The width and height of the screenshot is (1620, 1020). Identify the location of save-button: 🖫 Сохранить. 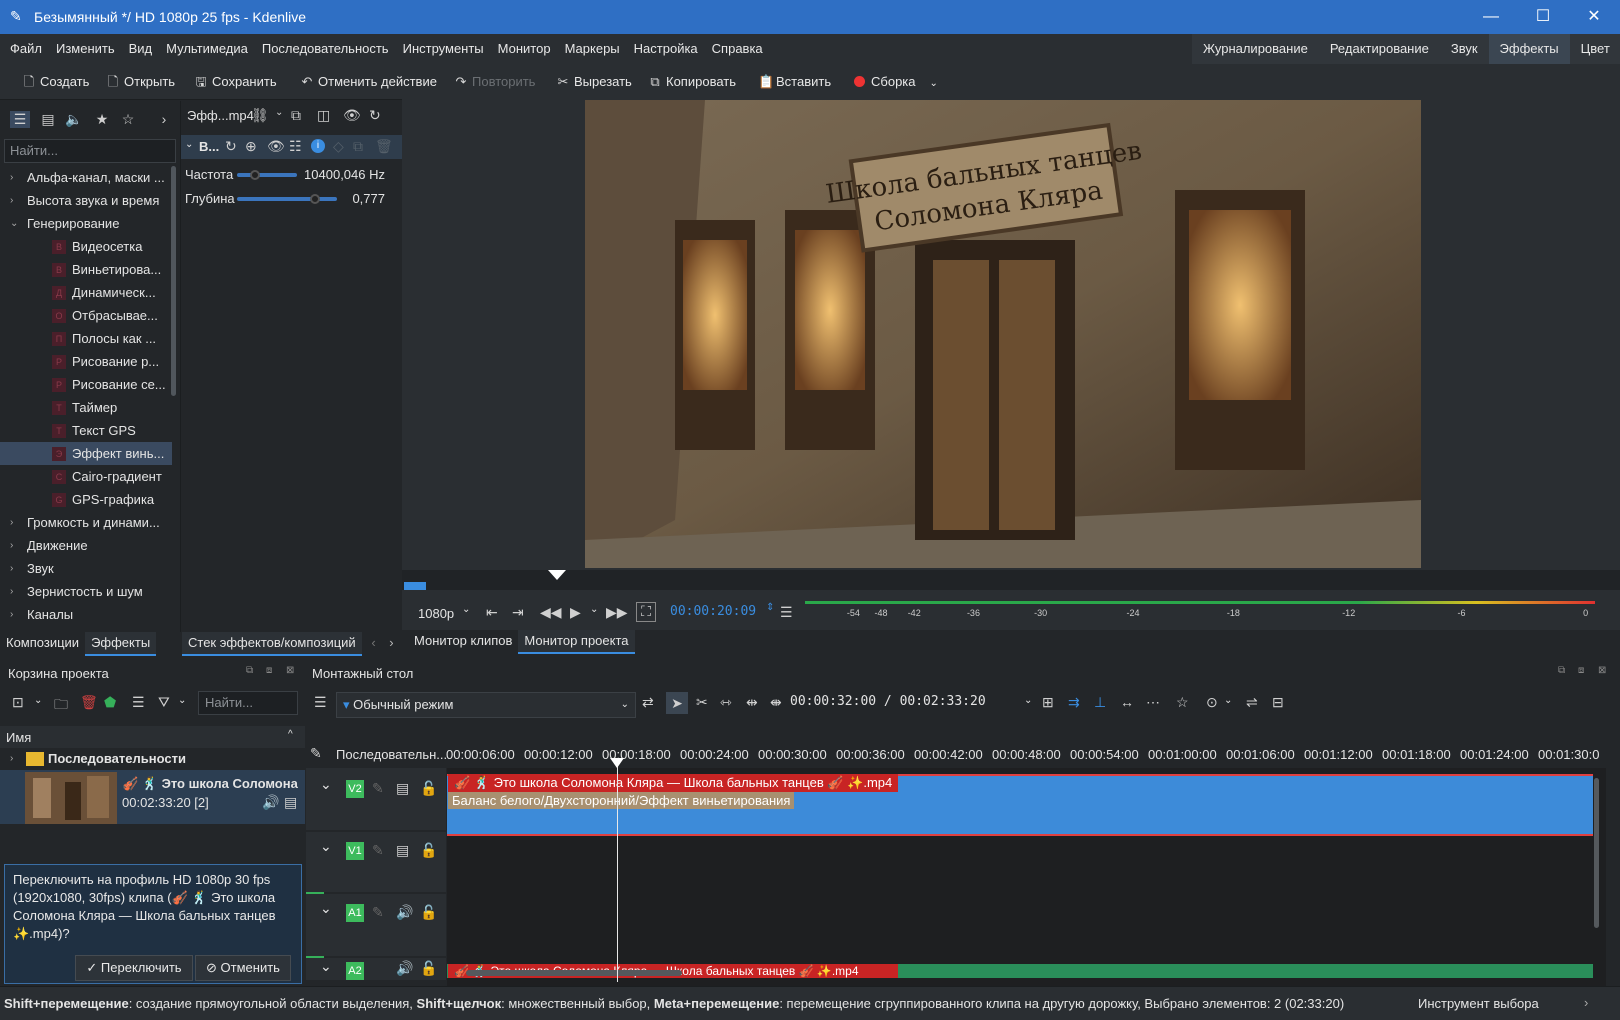
(235, 82).